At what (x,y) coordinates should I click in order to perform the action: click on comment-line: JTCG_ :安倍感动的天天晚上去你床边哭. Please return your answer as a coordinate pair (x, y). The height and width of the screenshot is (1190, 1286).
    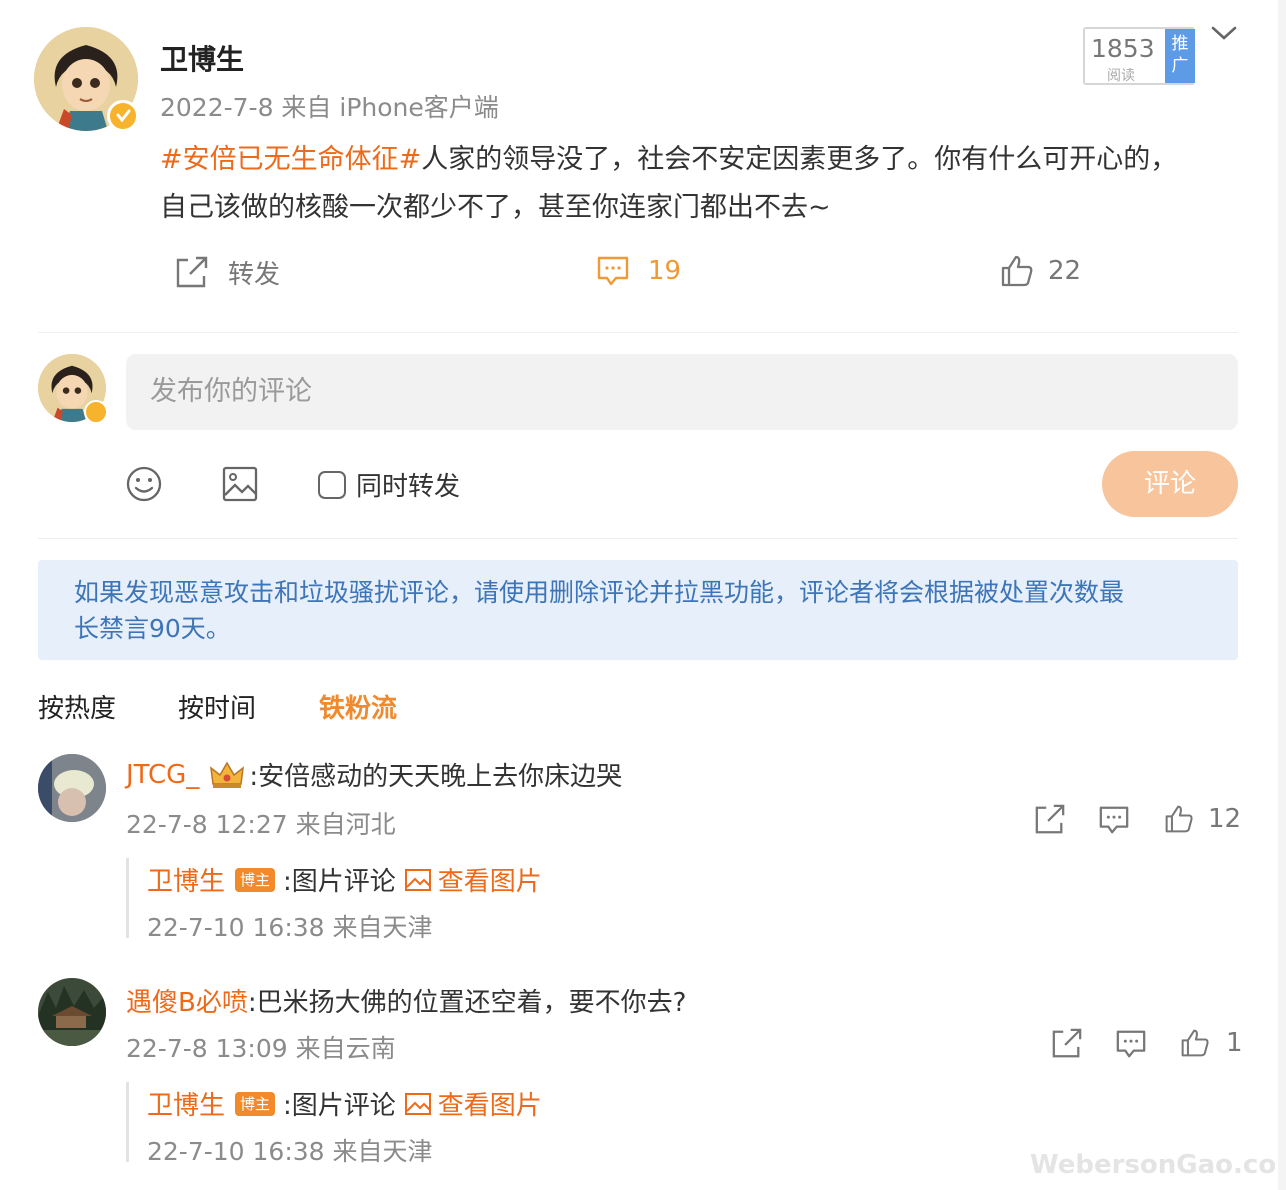
    Looking at the image, I should click on (374, 774).